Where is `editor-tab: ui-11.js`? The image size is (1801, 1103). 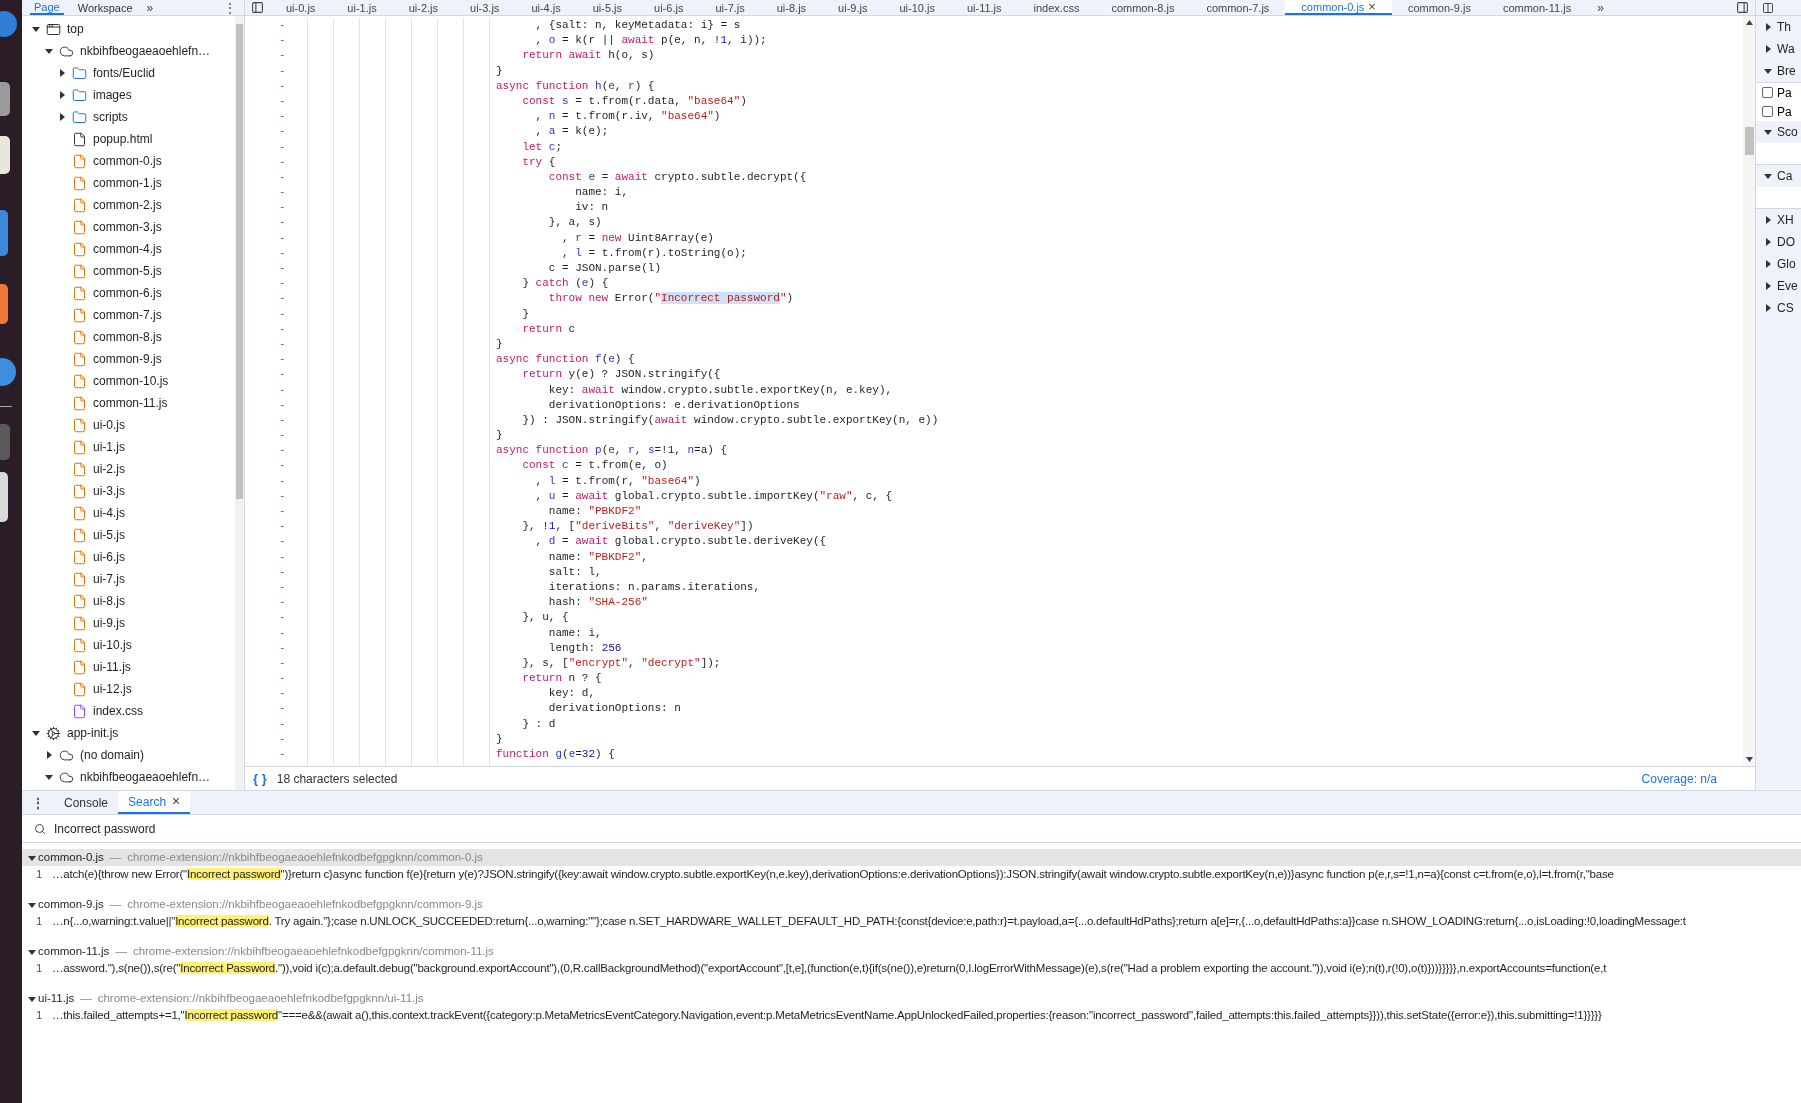 editor-tab: ui-11.js is located at coordinates (984, 7).